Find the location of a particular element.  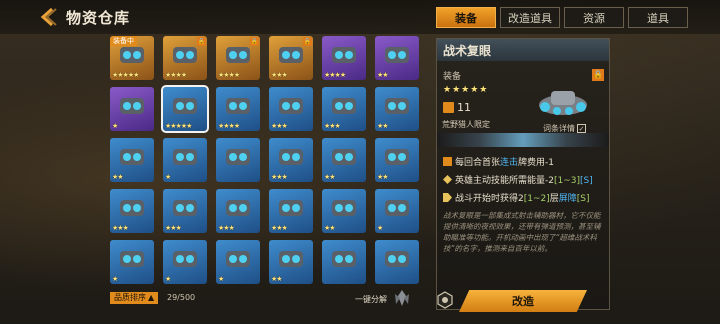

visor-icon is located at coordinates (185, 259).